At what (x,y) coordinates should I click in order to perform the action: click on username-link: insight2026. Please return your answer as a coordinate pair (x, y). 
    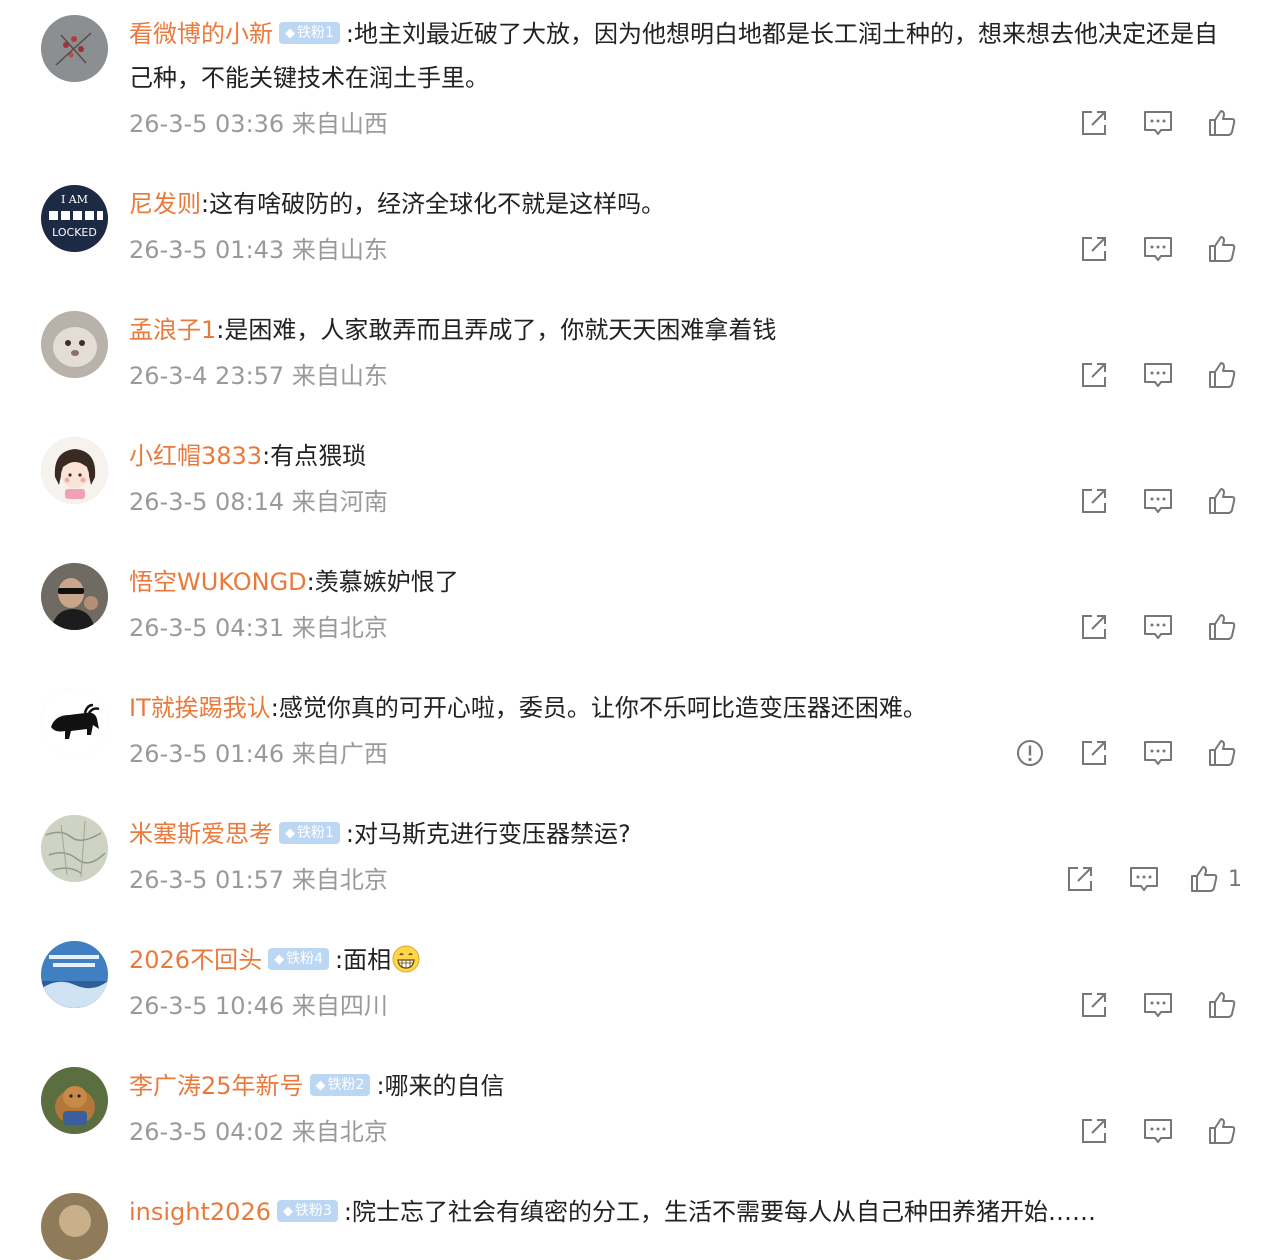
    Looking at the image, I should click on (200, 1212).